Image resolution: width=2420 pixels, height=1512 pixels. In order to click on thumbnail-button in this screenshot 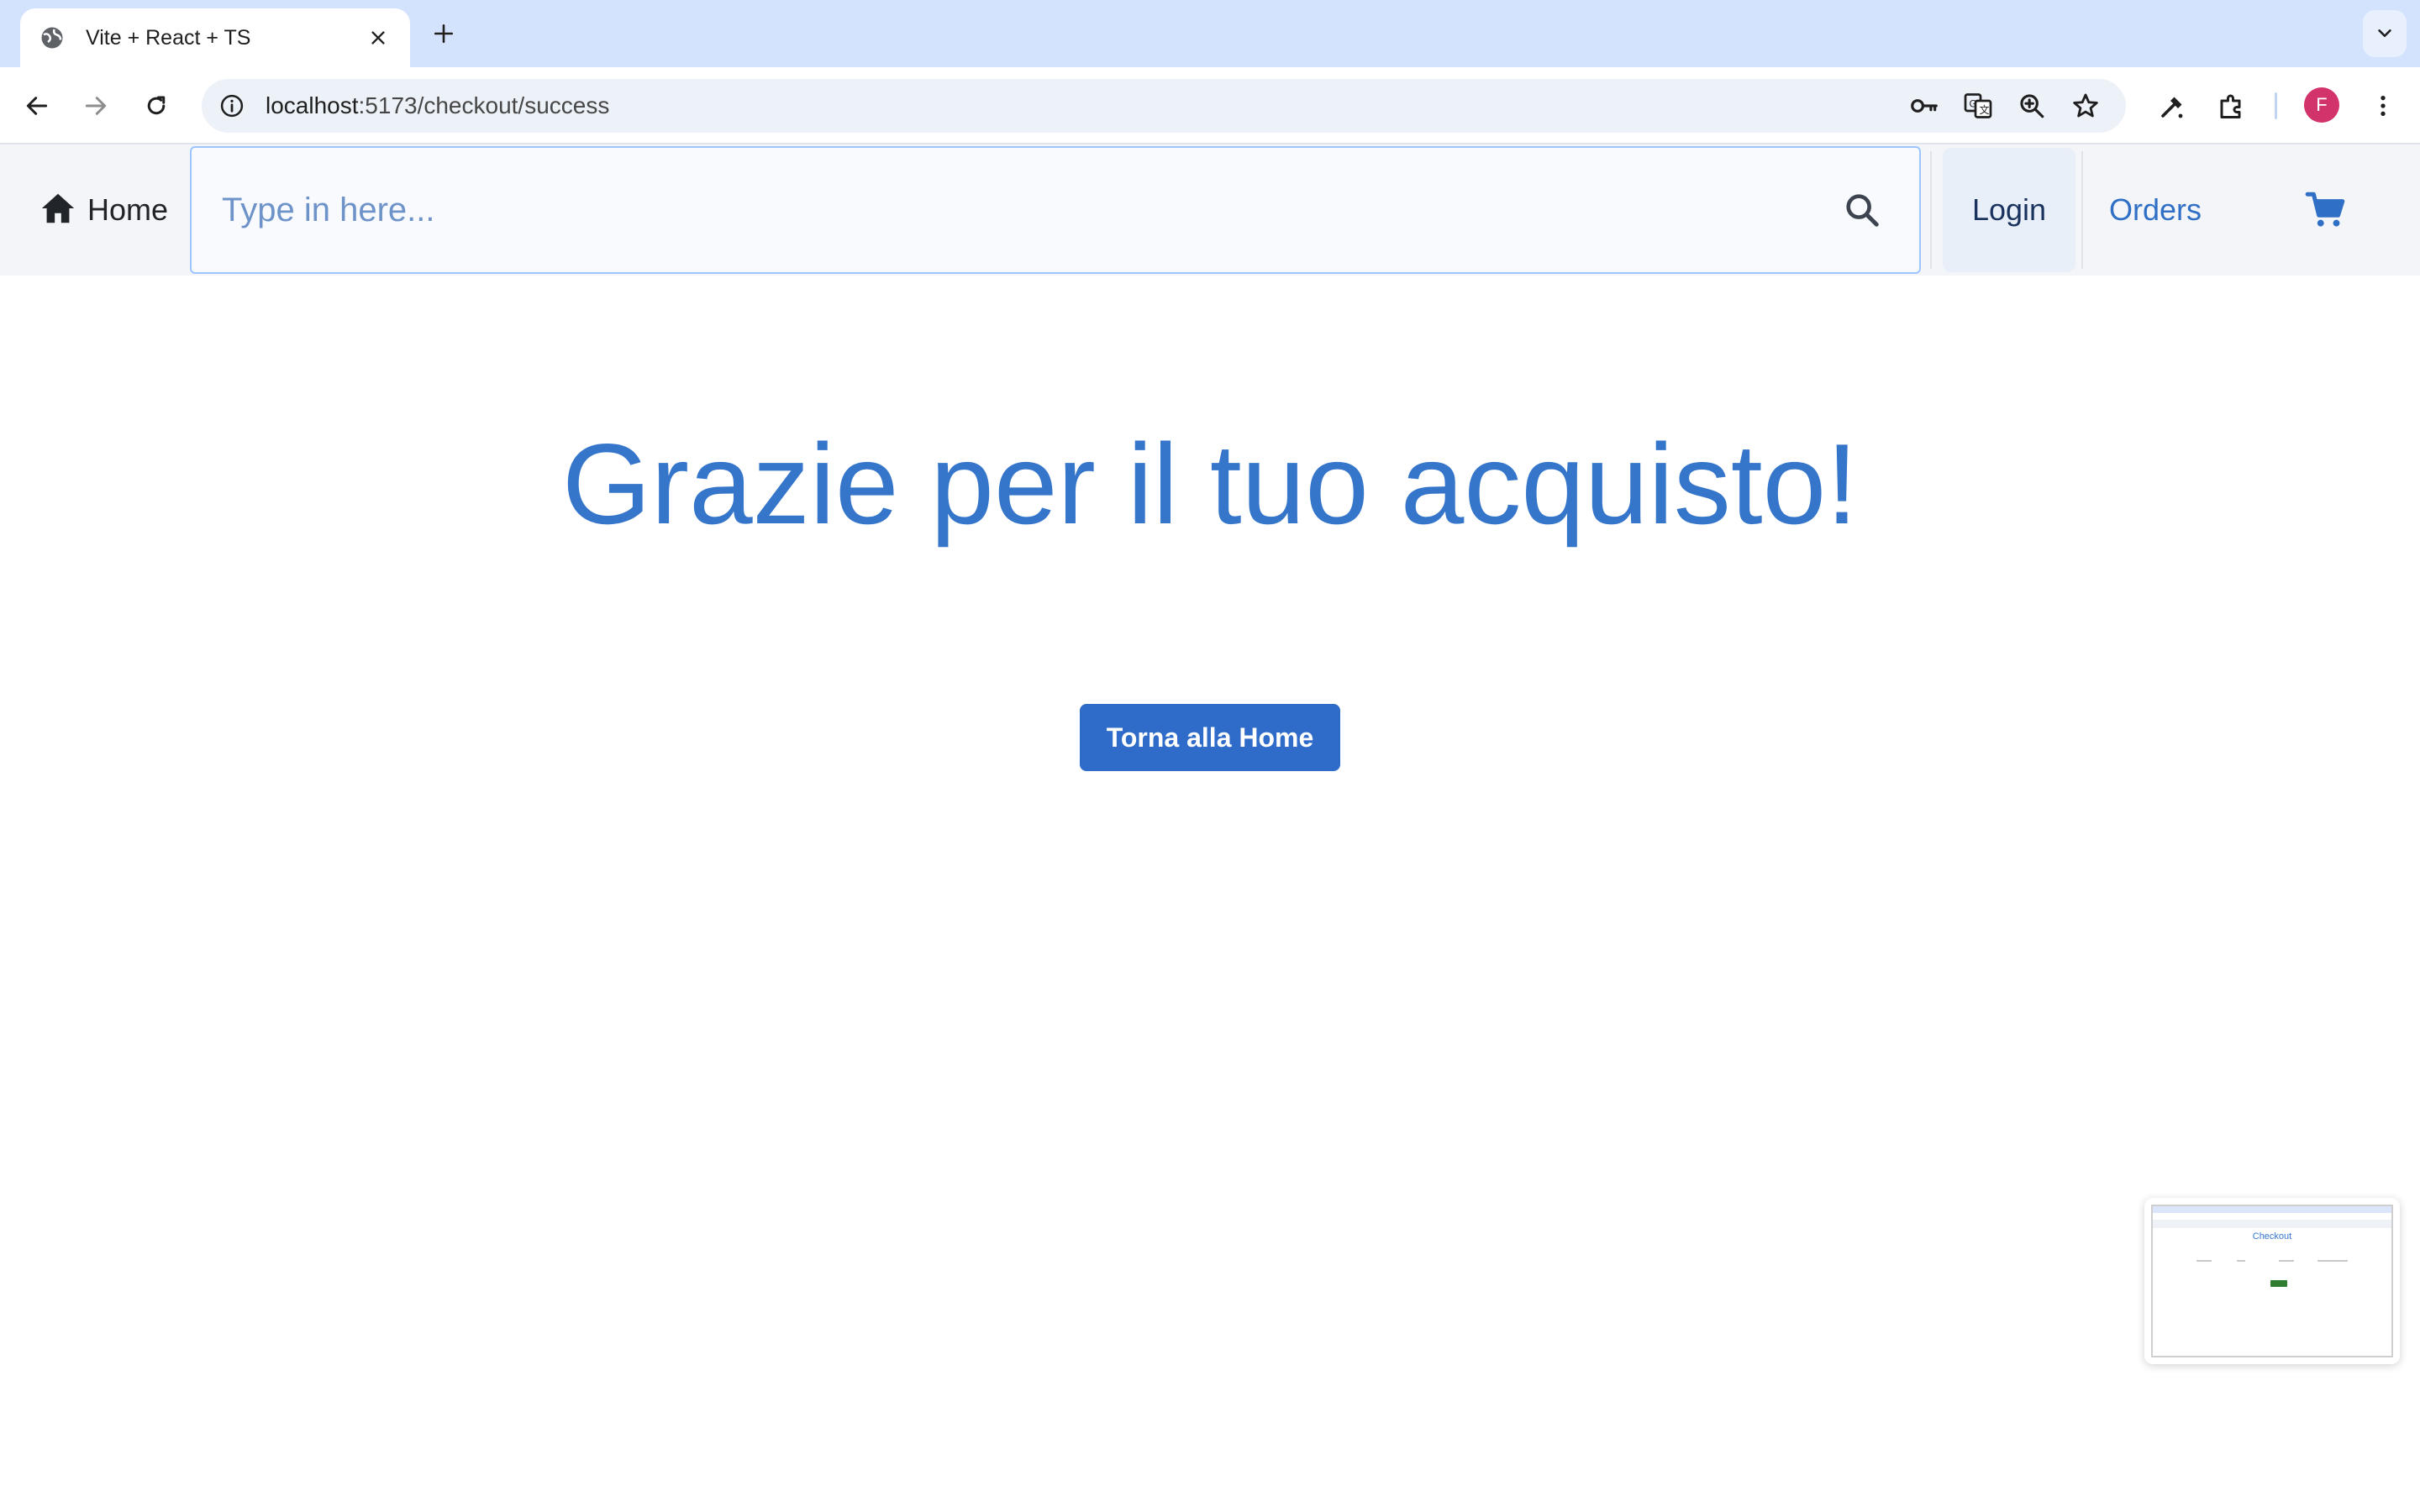, I will do `click(2278, 1283)`.